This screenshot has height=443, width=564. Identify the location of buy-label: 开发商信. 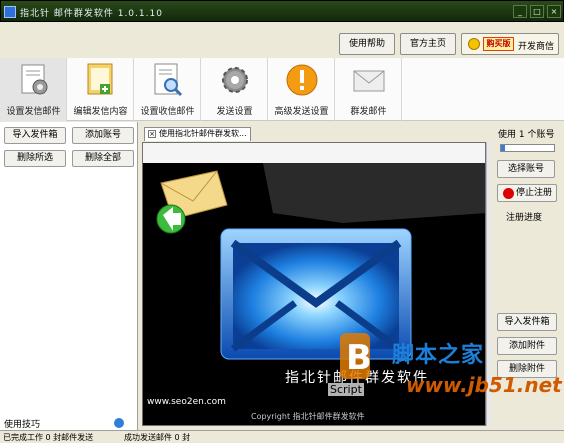
(536, 47).